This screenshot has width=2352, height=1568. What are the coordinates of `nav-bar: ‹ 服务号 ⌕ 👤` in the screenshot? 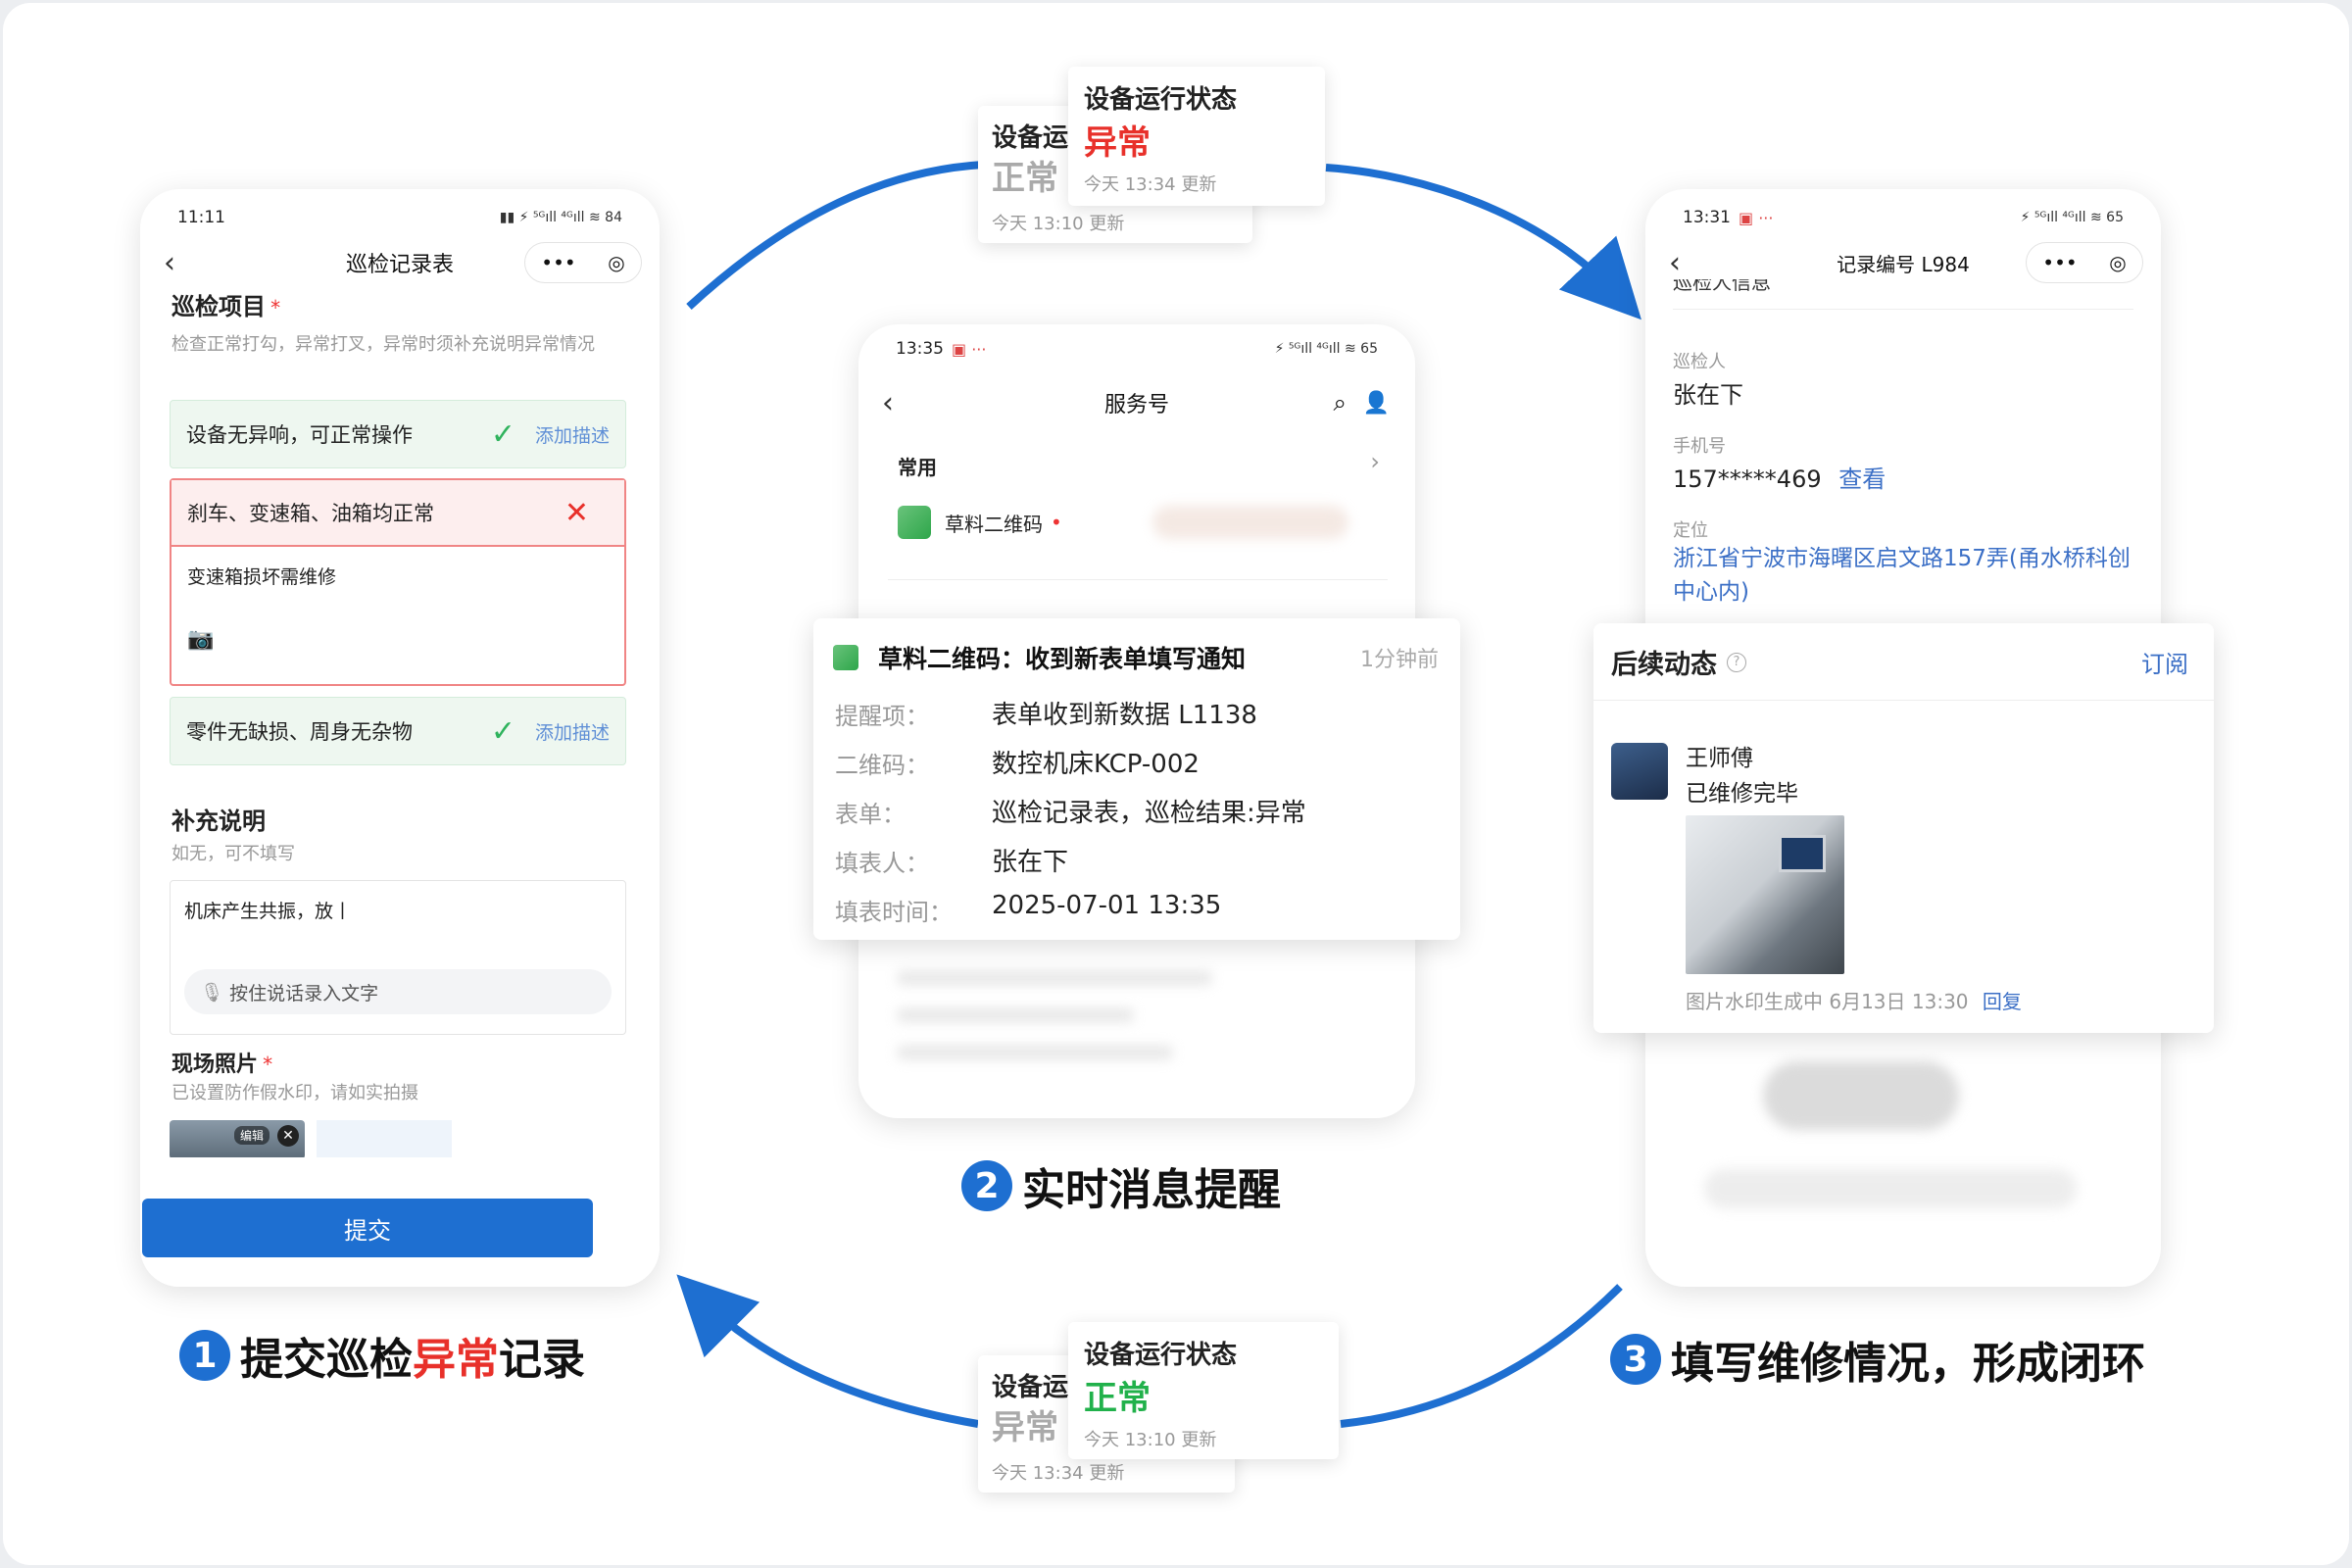 It's located at (1136, 402).